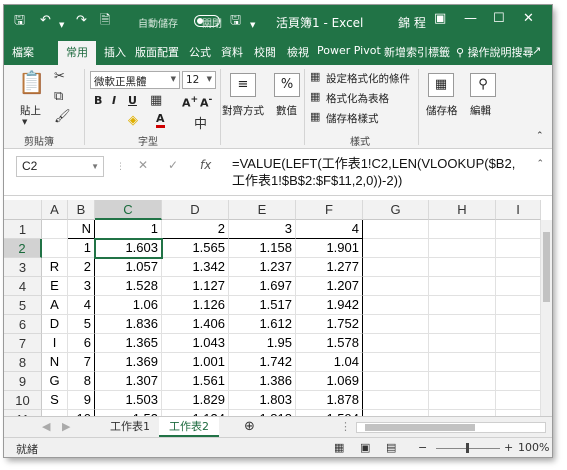 This screenshot has height=470, width=567. What do you see at coordinates (23, 362) in the screenshot?
I see `row-header-8: 8` at bounding box center [23, 362].